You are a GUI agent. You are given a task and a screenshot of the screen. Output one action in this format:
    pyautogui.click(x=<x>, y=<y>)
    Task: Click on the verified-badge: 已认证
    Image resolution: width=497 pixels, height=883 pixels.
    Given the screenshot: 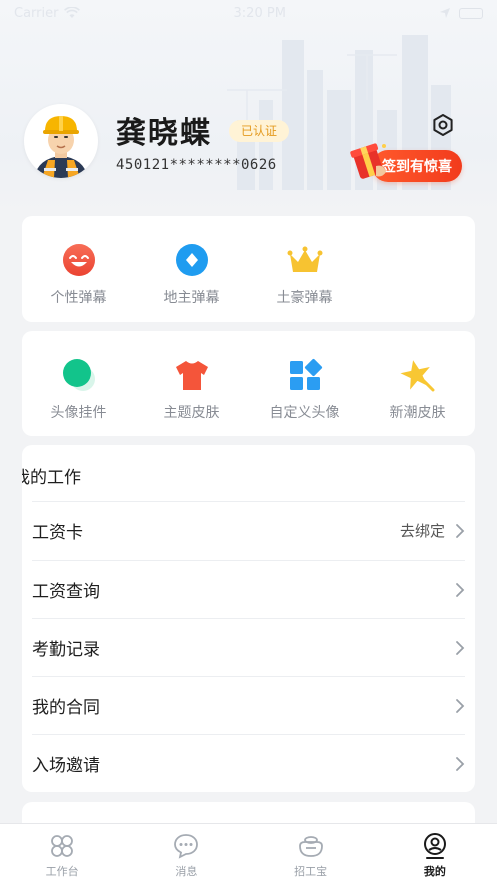 What is the action you would take?
    pyautogui.click(x=259, y=131)
    